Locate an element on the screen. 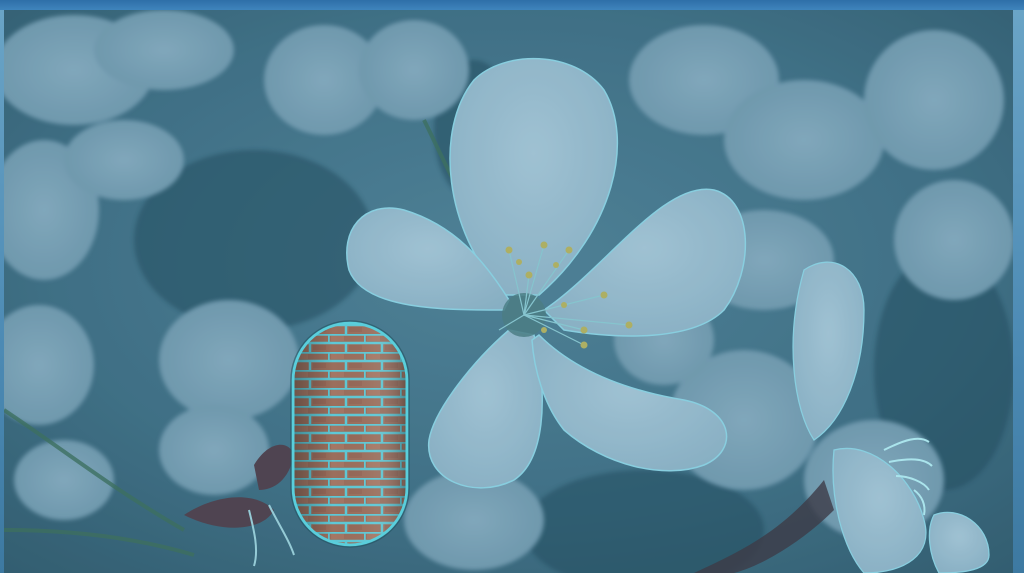 The height and width of the screenshot is (573, 1024). right-frame-edge is located at coordinates (1018, 291).